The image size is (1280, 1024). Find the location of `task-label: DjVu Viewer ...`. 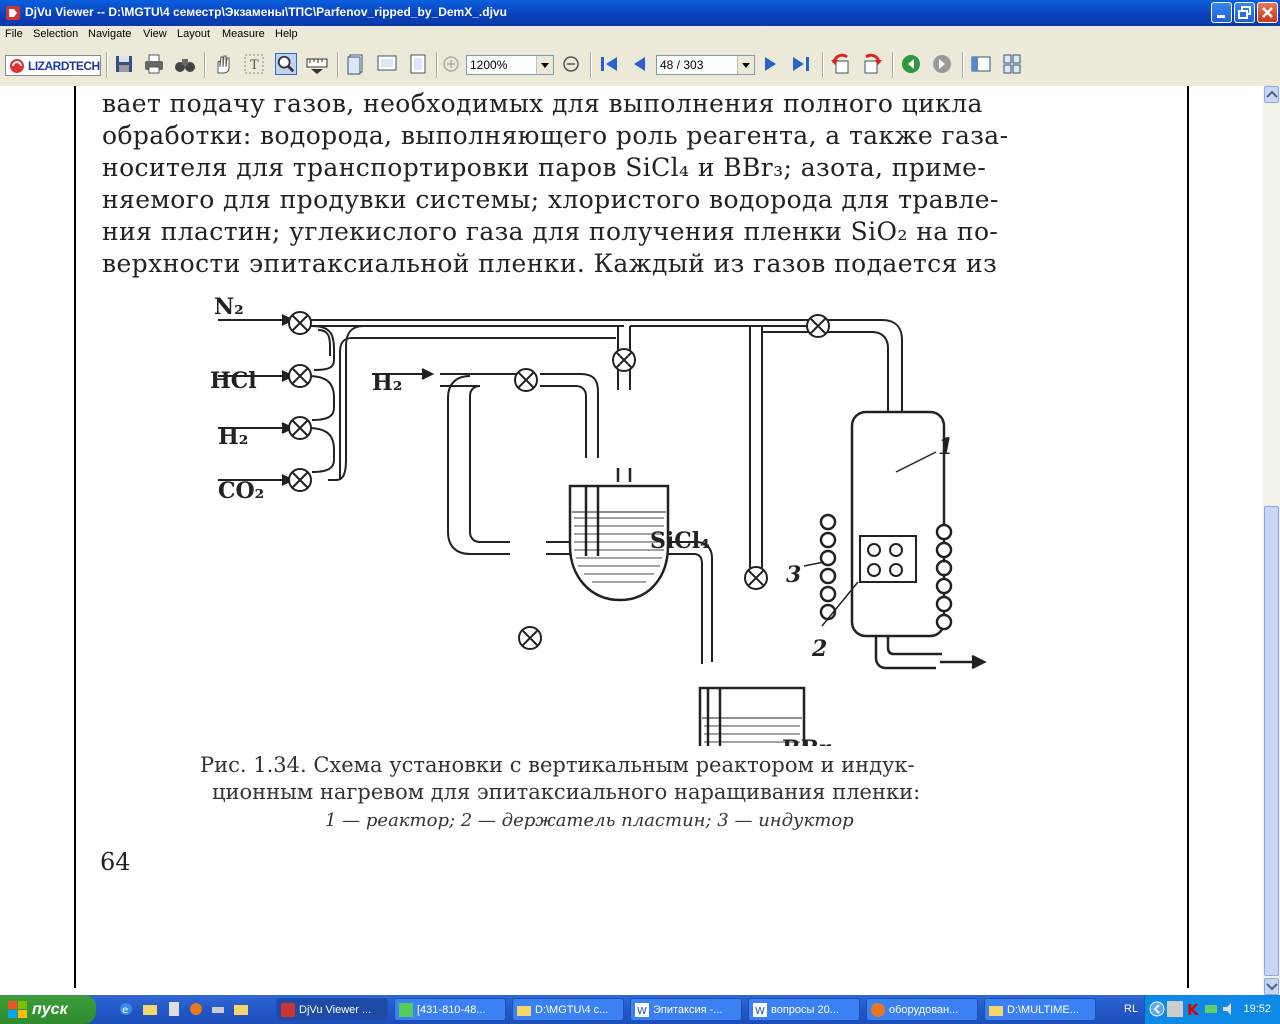

task-label: DjVu Viewer ... is located at coordinates (335, 1010).